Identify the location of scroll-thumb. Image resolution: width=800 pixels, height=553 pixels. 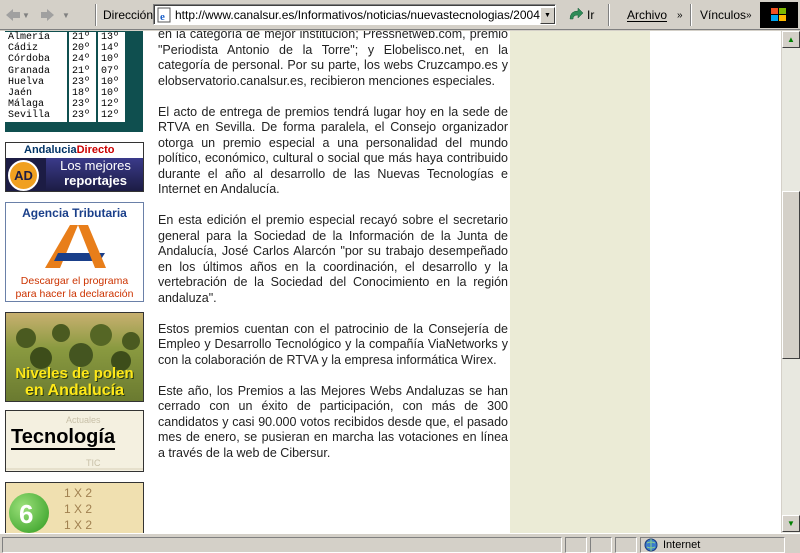
(791, 275).